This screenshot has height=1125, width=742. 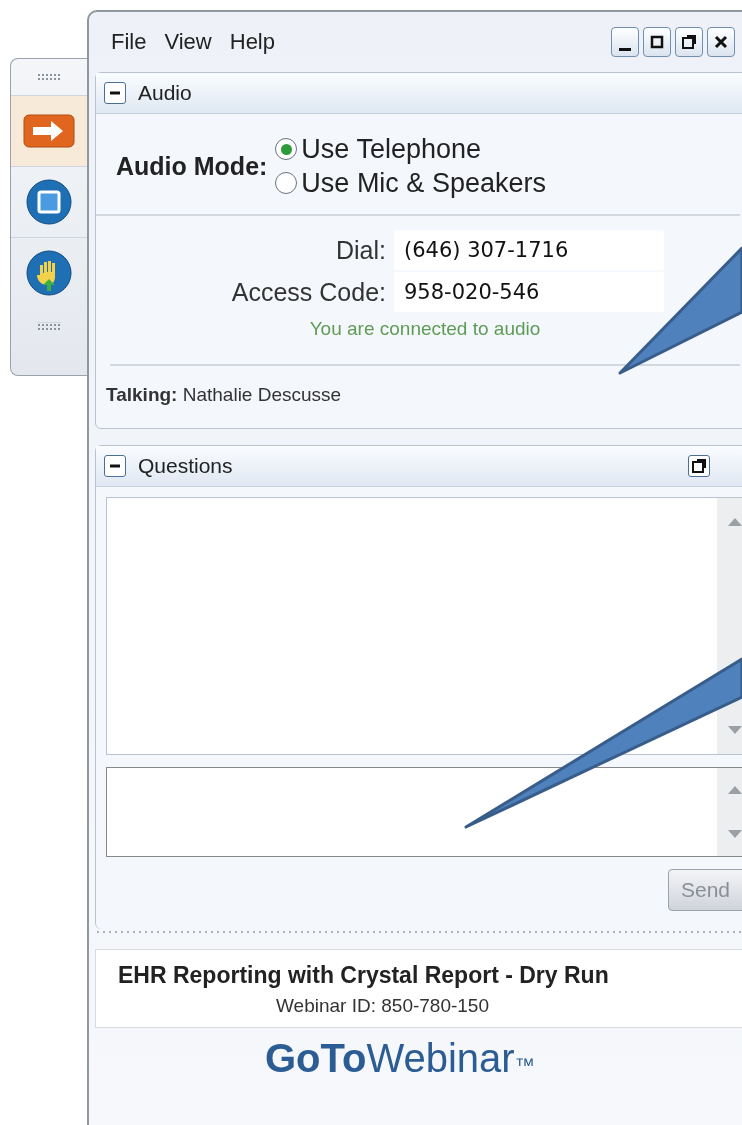 What do you see at coordinates (185, 466) in the screenshot?
I see `panel-title: Questions` at bounding box center [185, 466].